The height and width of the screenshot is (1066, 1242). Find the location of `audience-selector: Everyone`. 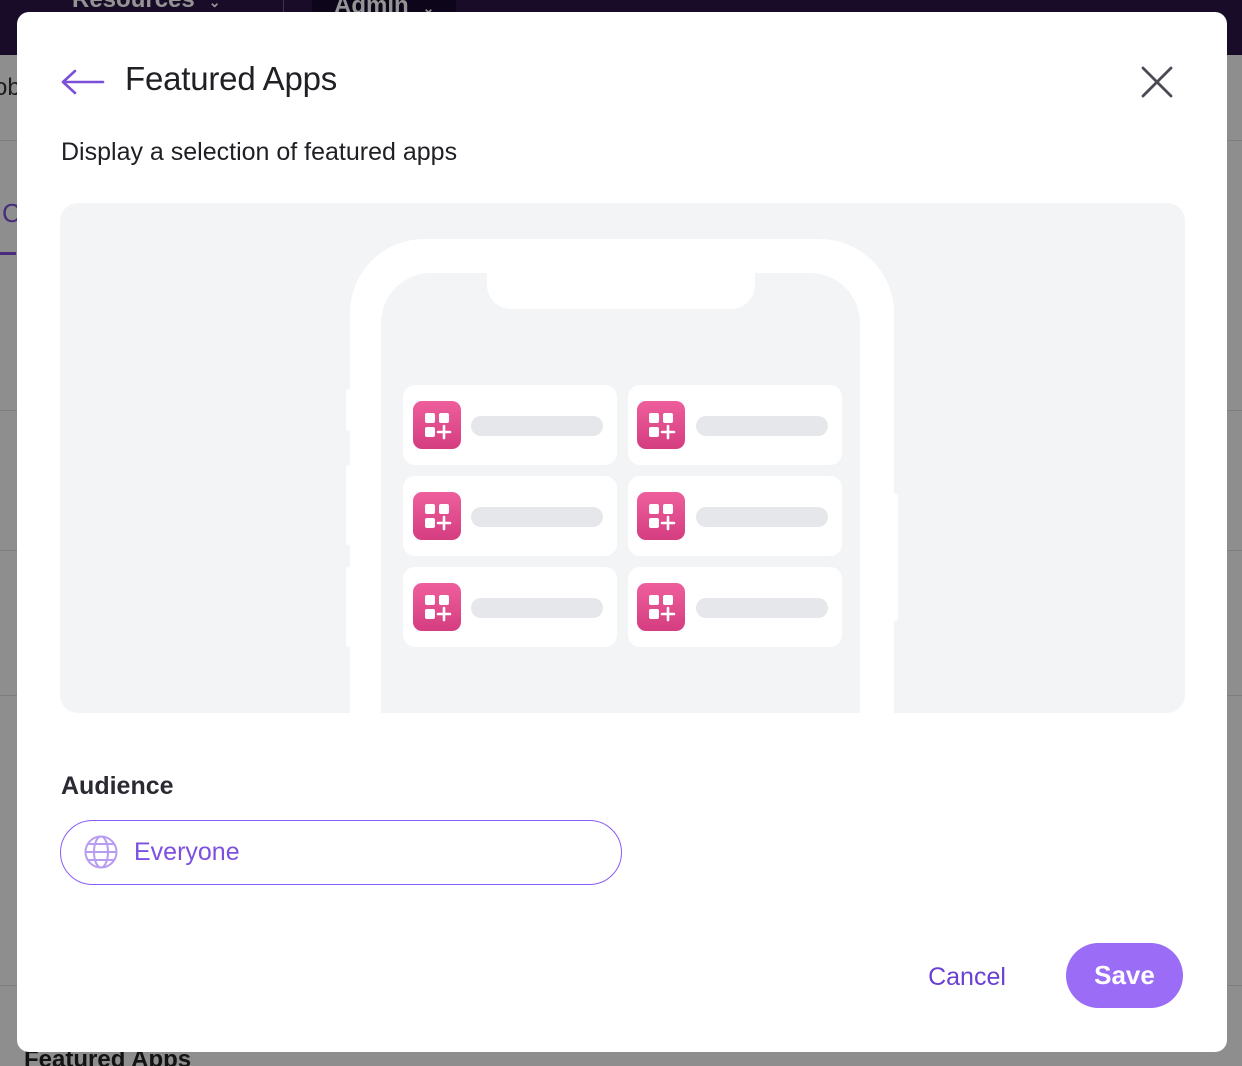

audience-selector: Everyone is located at coordinates (341, 852).